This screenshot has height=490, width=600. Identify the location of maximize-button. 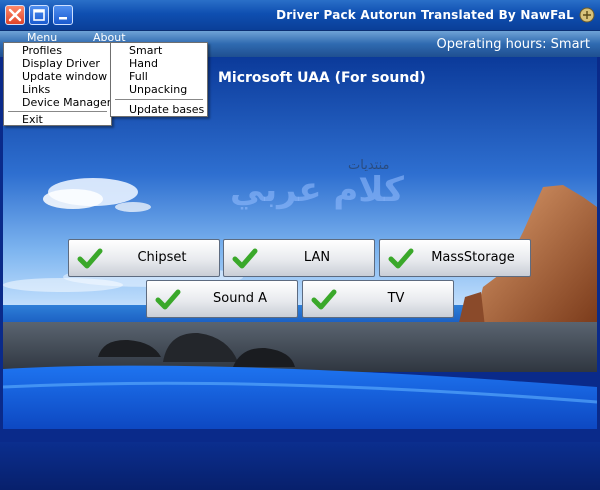
(39, 15).